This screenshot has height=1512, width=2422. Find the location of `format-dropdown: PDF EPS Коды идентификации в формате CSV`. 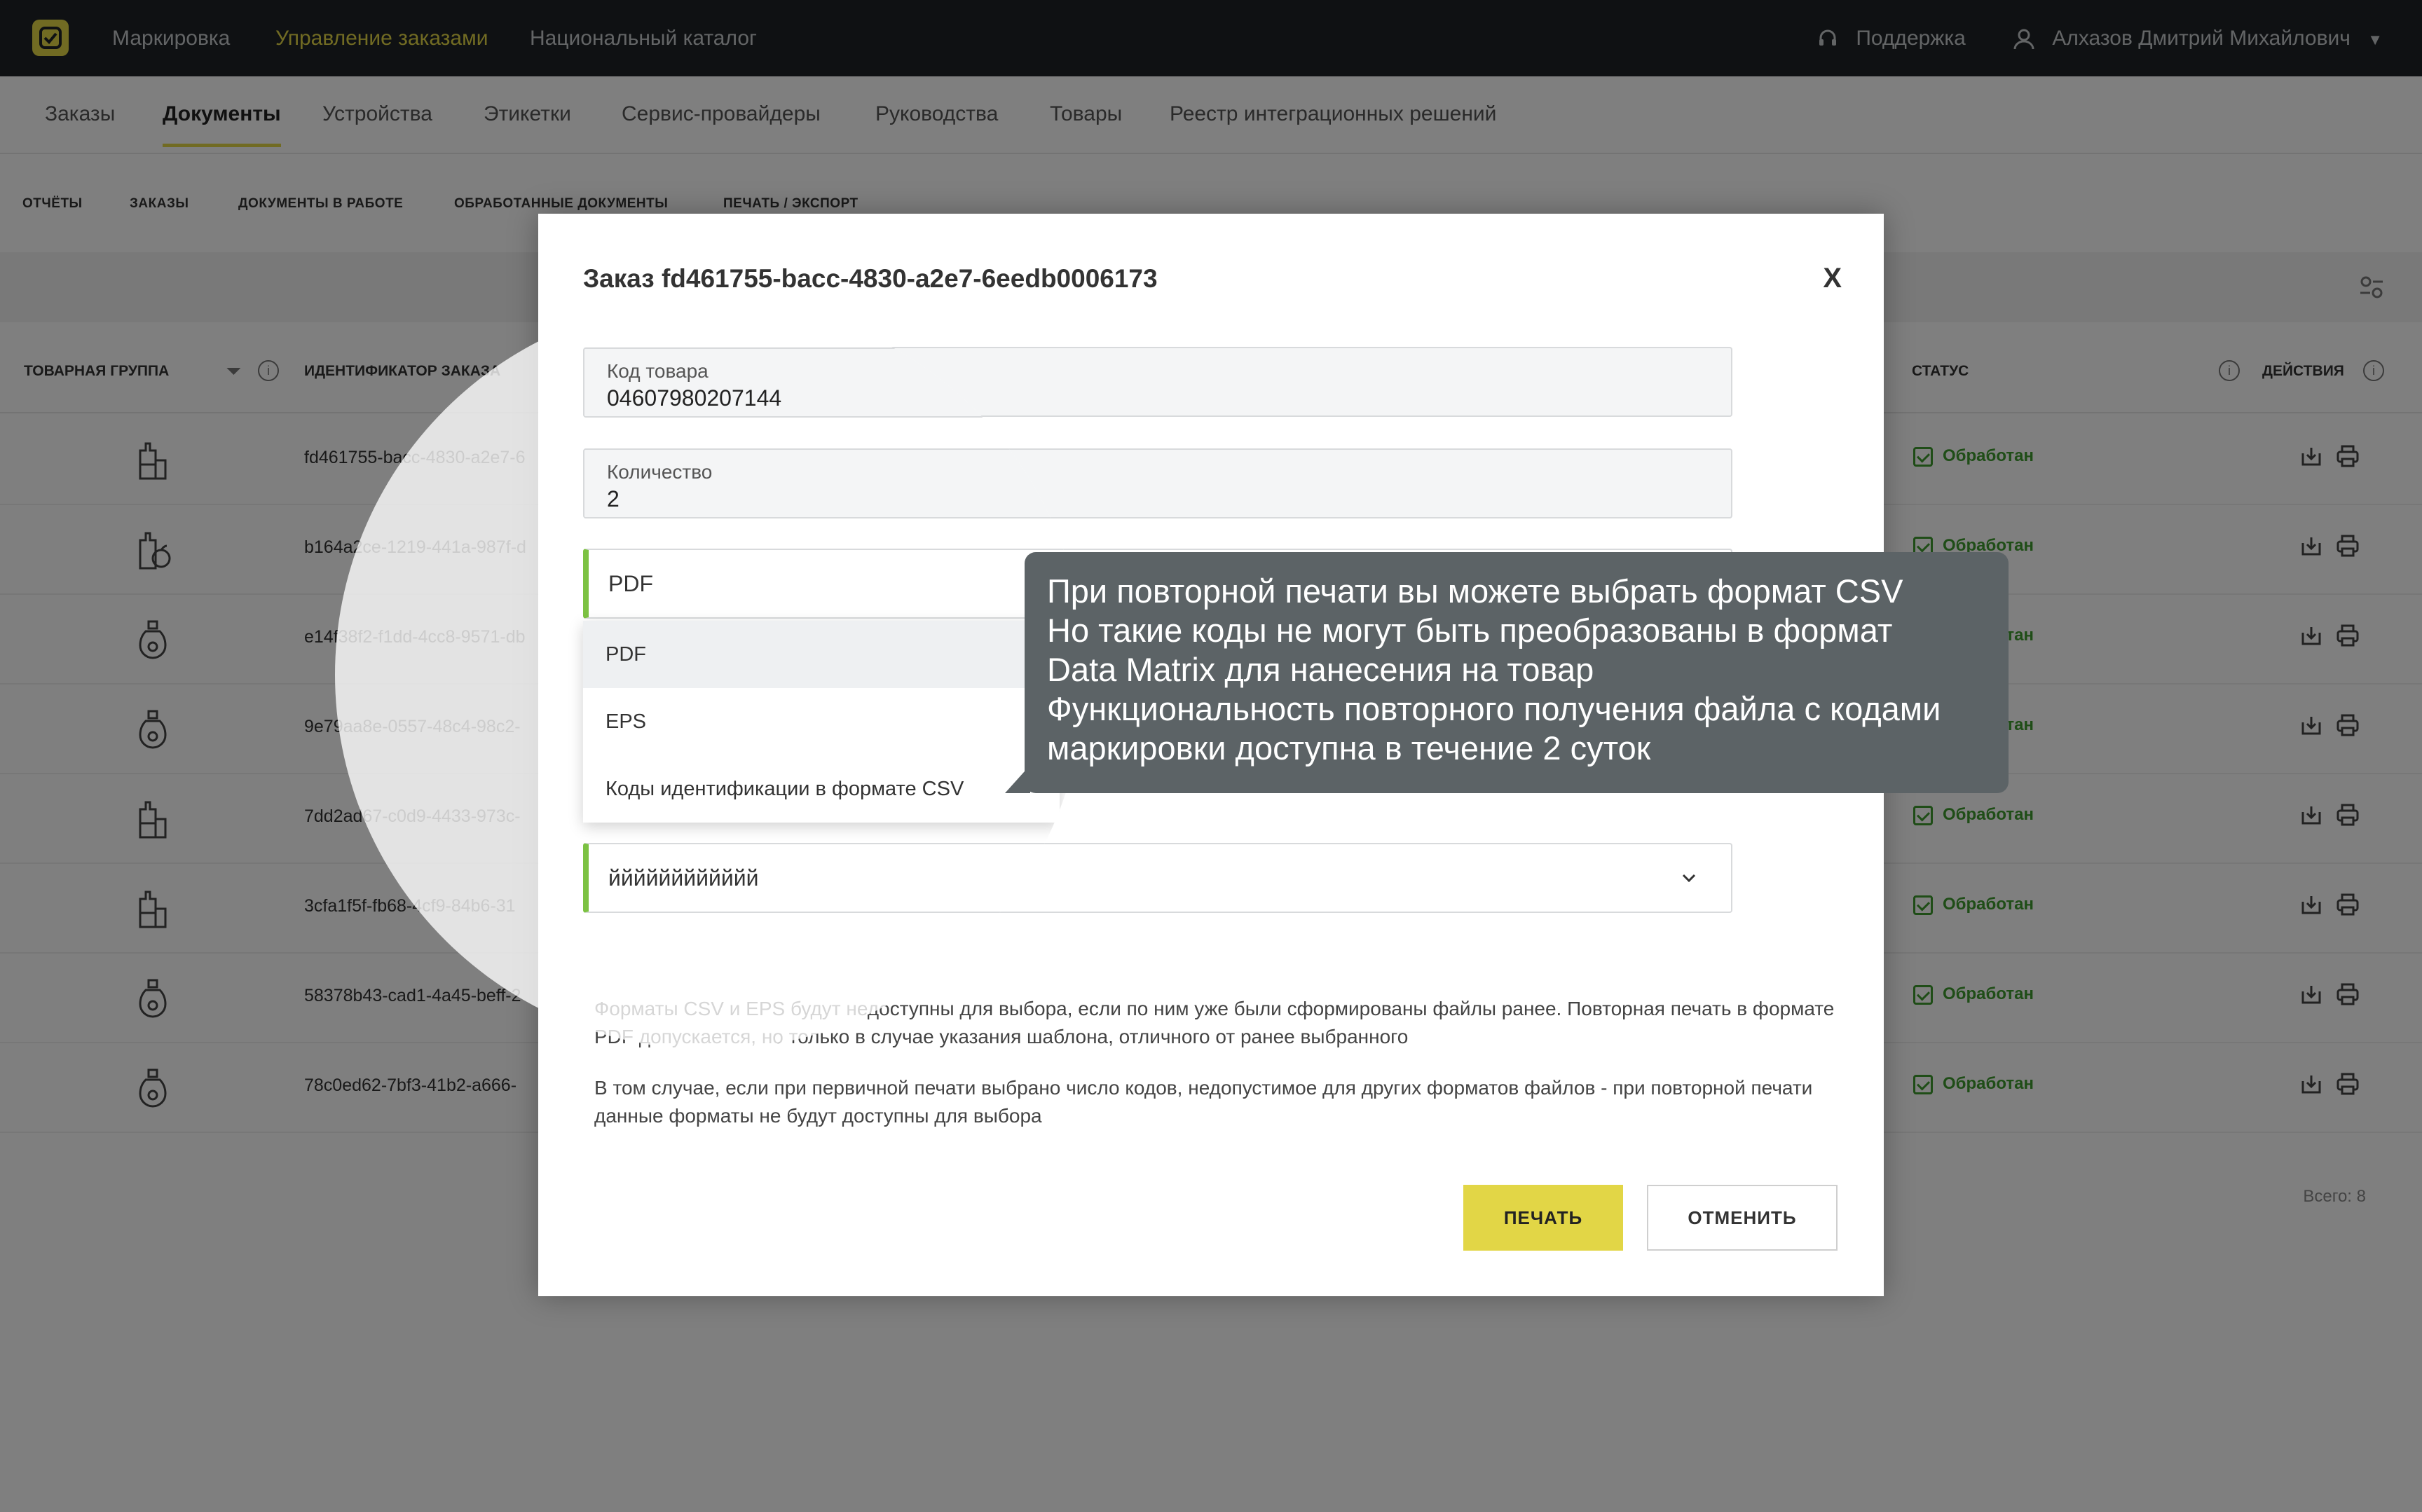

format-dropdown: PDF EPS Коды идентификации в формате CSV is located at coordinates (822, 722).